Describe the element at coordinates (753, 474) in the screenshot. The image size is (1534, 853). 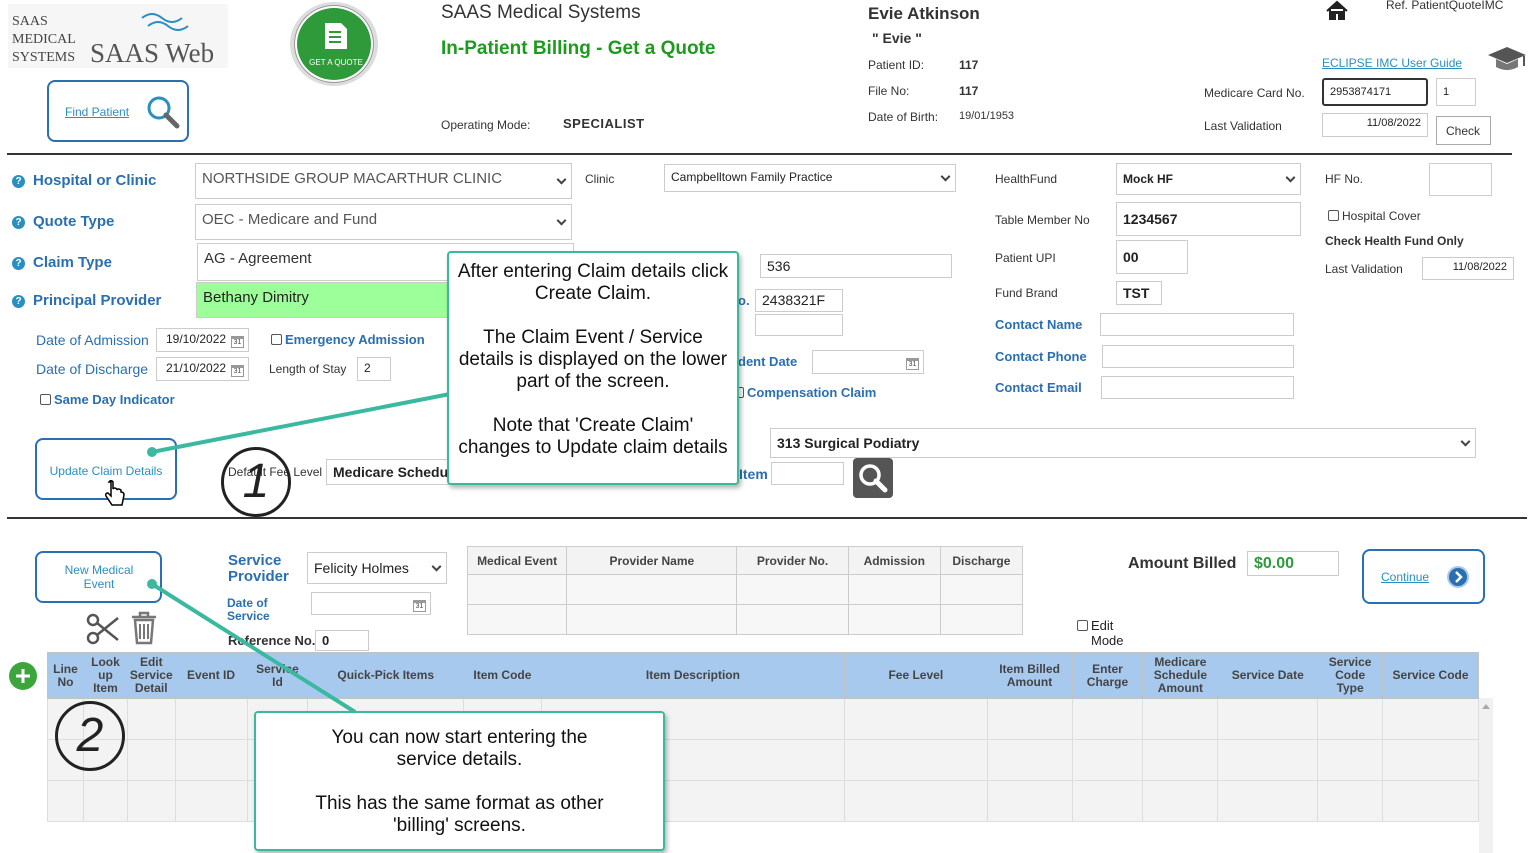
I see `item-partial-label: Item` at that location.